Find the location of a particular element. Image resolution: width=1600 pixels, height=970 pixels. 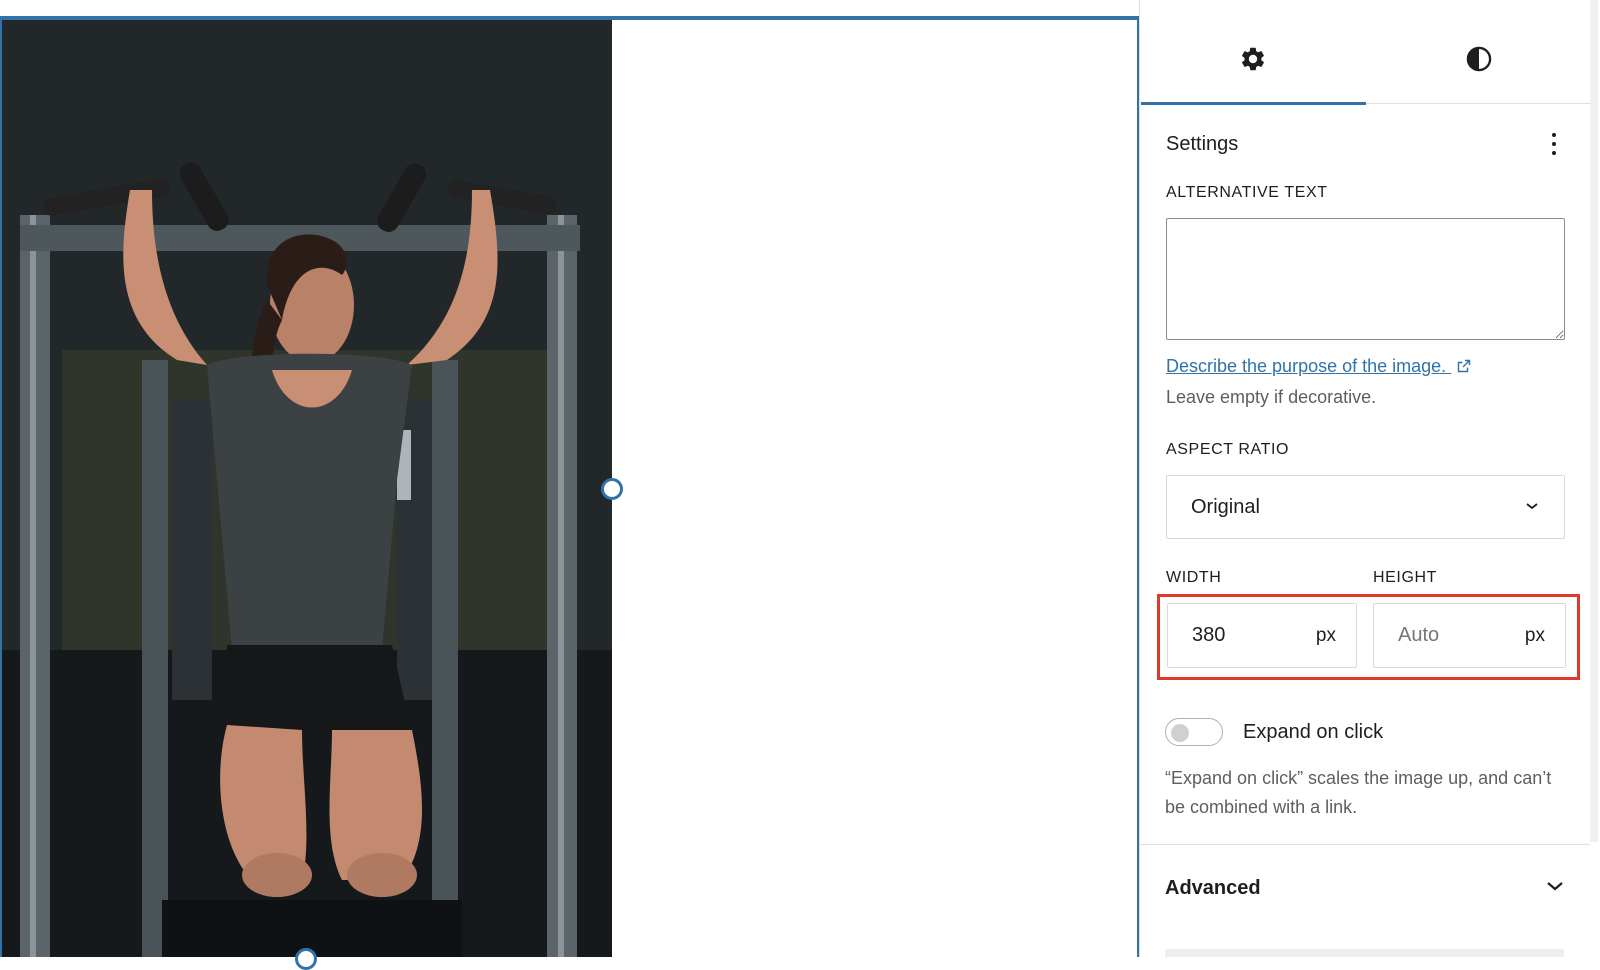

alt-text-field is located at coordinates (1365, 279).